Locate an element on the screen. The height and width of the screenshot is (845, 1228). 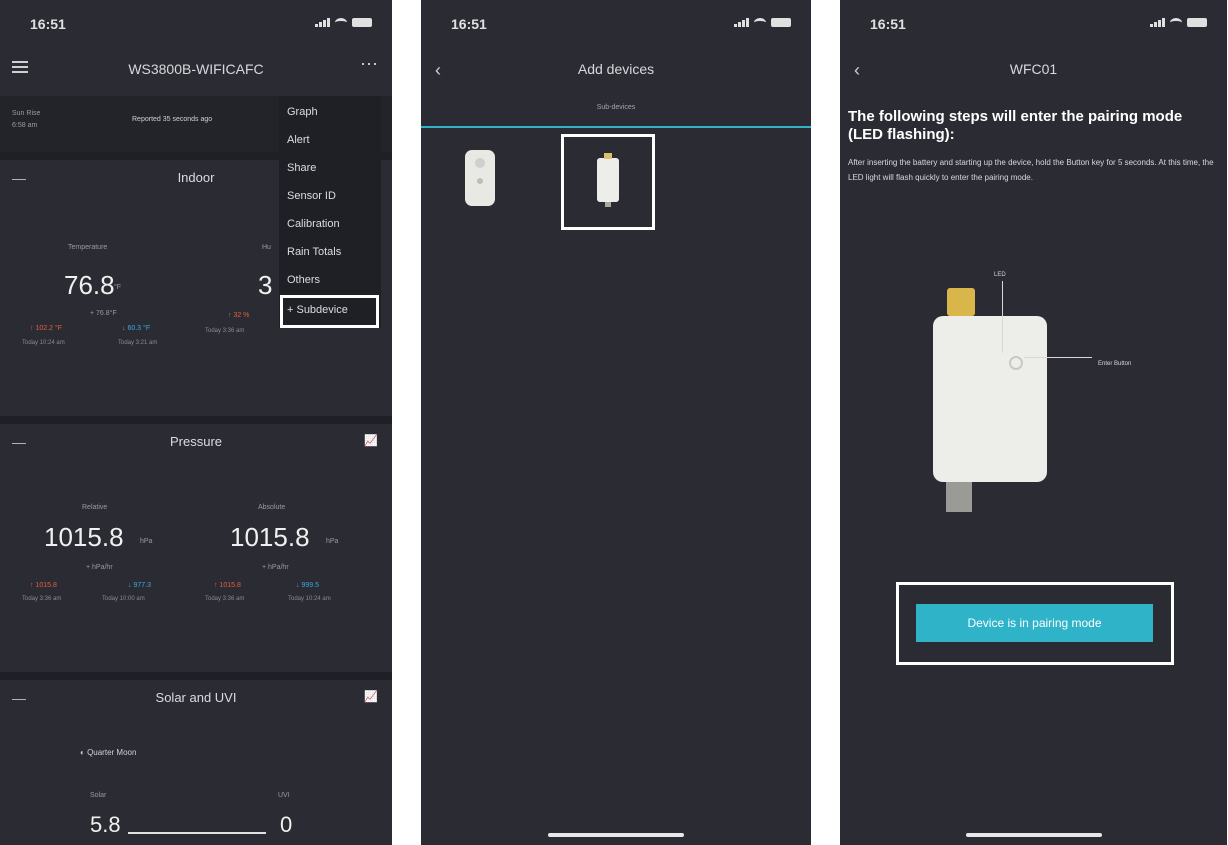
humidity-value: 3 is located at coordinates (265, 285).